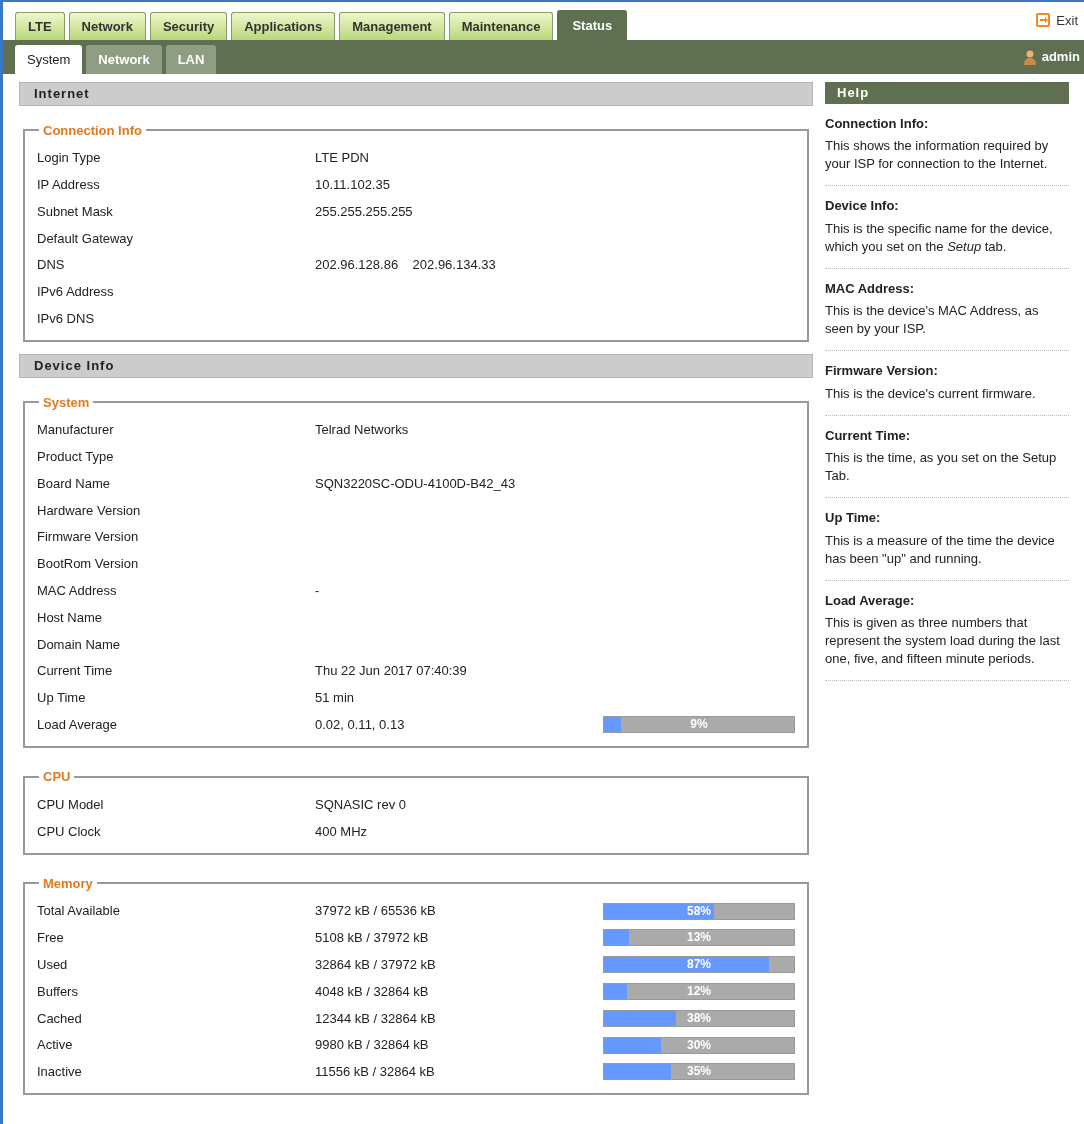 The height and width of the screenshot is (1124, 1084). I want to click on field-value: 255.255.255.255, so click(364, 211).